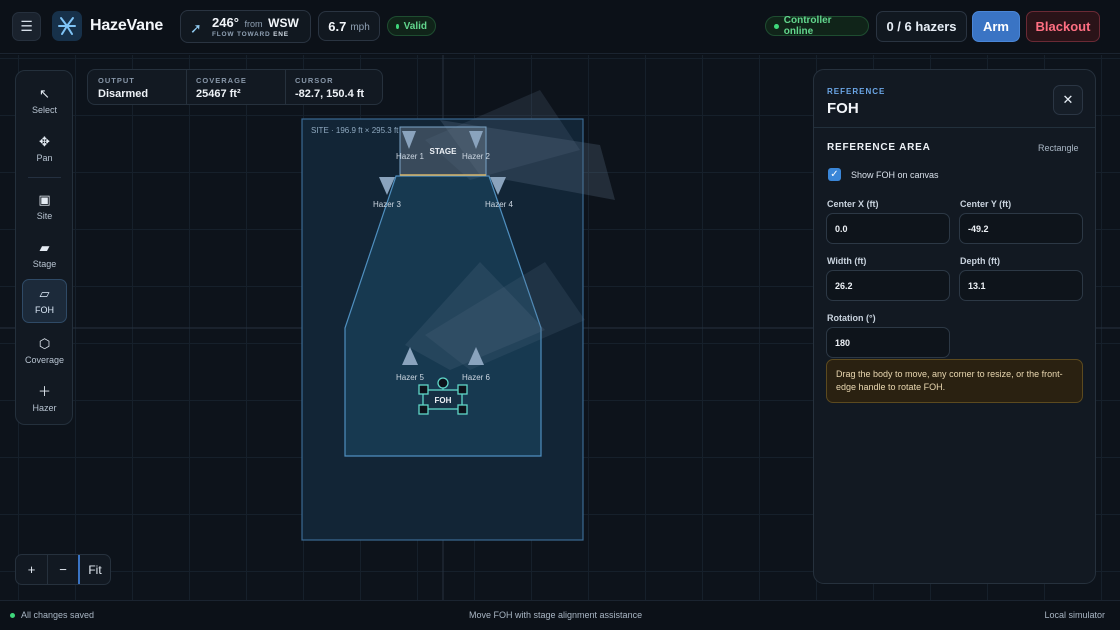 Image resolution: width=1120 pixels, height=630 pixels. What do you see at coordinates (44, 264) in the screenshot?
I see `tool-label: Stage` at bounding box center [44, 264].